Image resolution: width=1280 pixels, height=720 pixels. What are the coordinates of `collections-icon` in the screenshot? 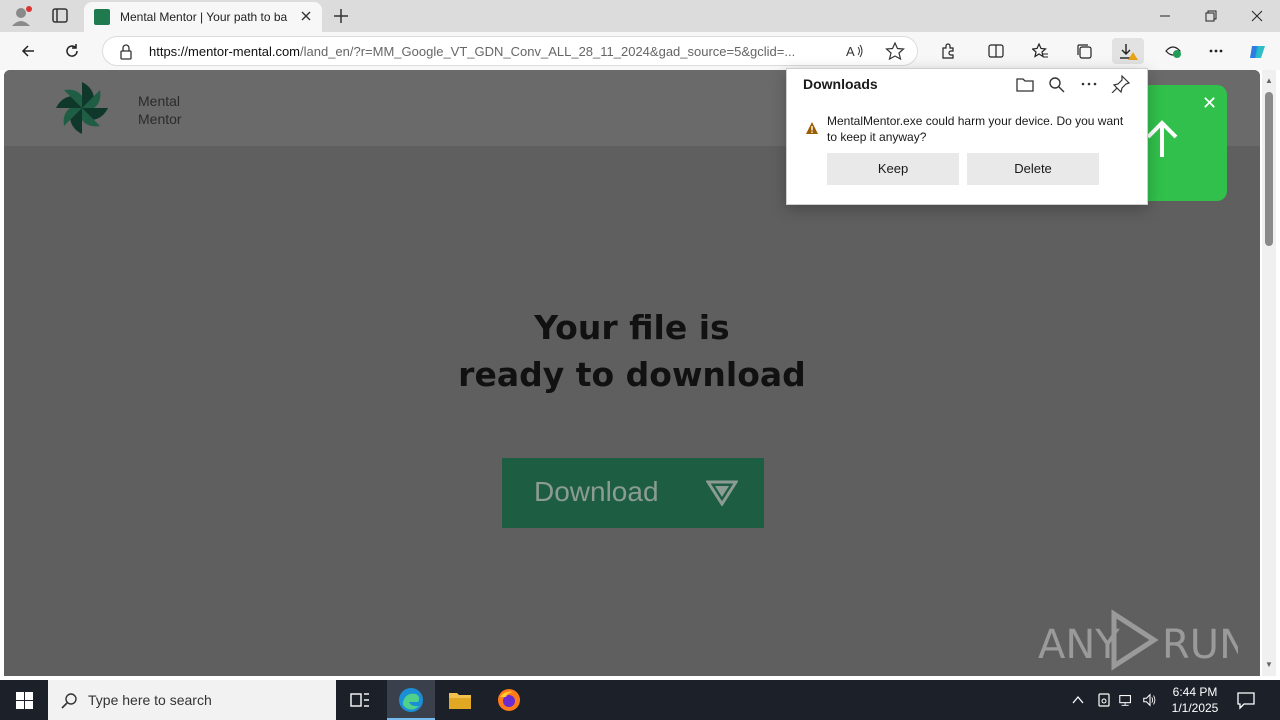 It's located at (1084, 51).